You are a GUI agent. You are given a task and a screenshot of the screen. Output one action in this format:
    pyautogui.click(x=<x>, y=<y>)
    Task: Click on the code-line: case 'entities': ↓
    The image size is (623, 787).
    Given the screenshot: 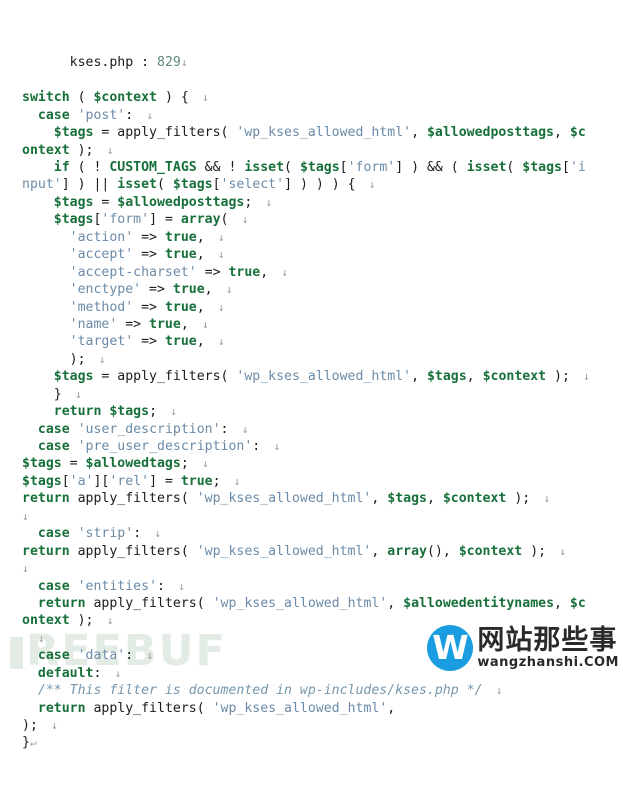 What is the action you would take?
    pyautogui.click(x=311, y=586)
    